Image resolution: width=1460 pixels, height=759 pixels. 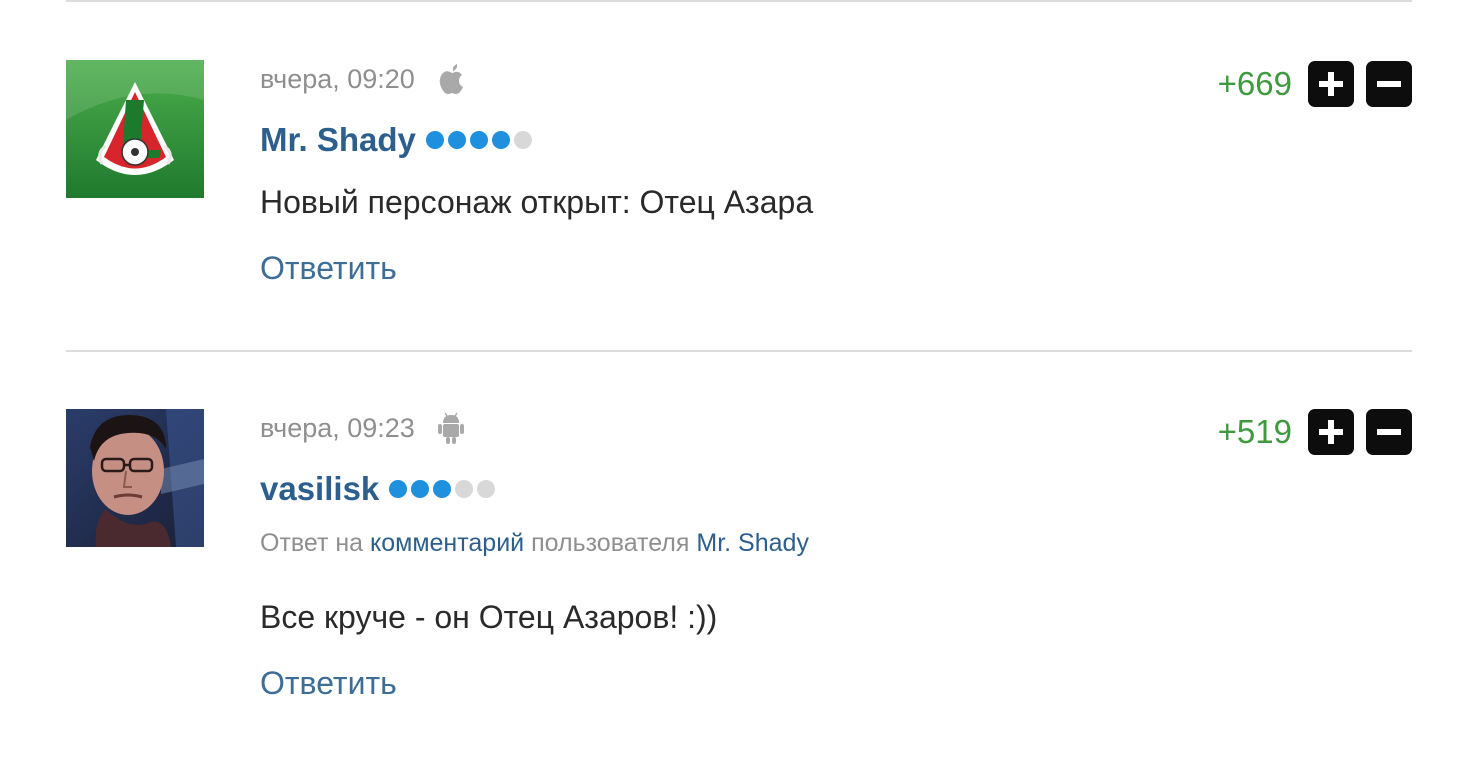 I want to click on score: +519, so click(x=1254, y=431).